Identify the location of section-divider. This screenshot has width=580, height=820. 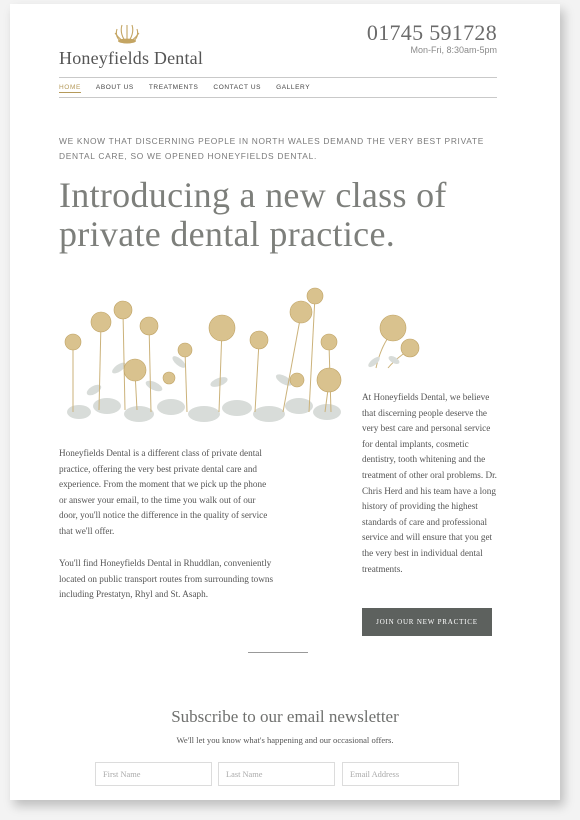
(278, 652).